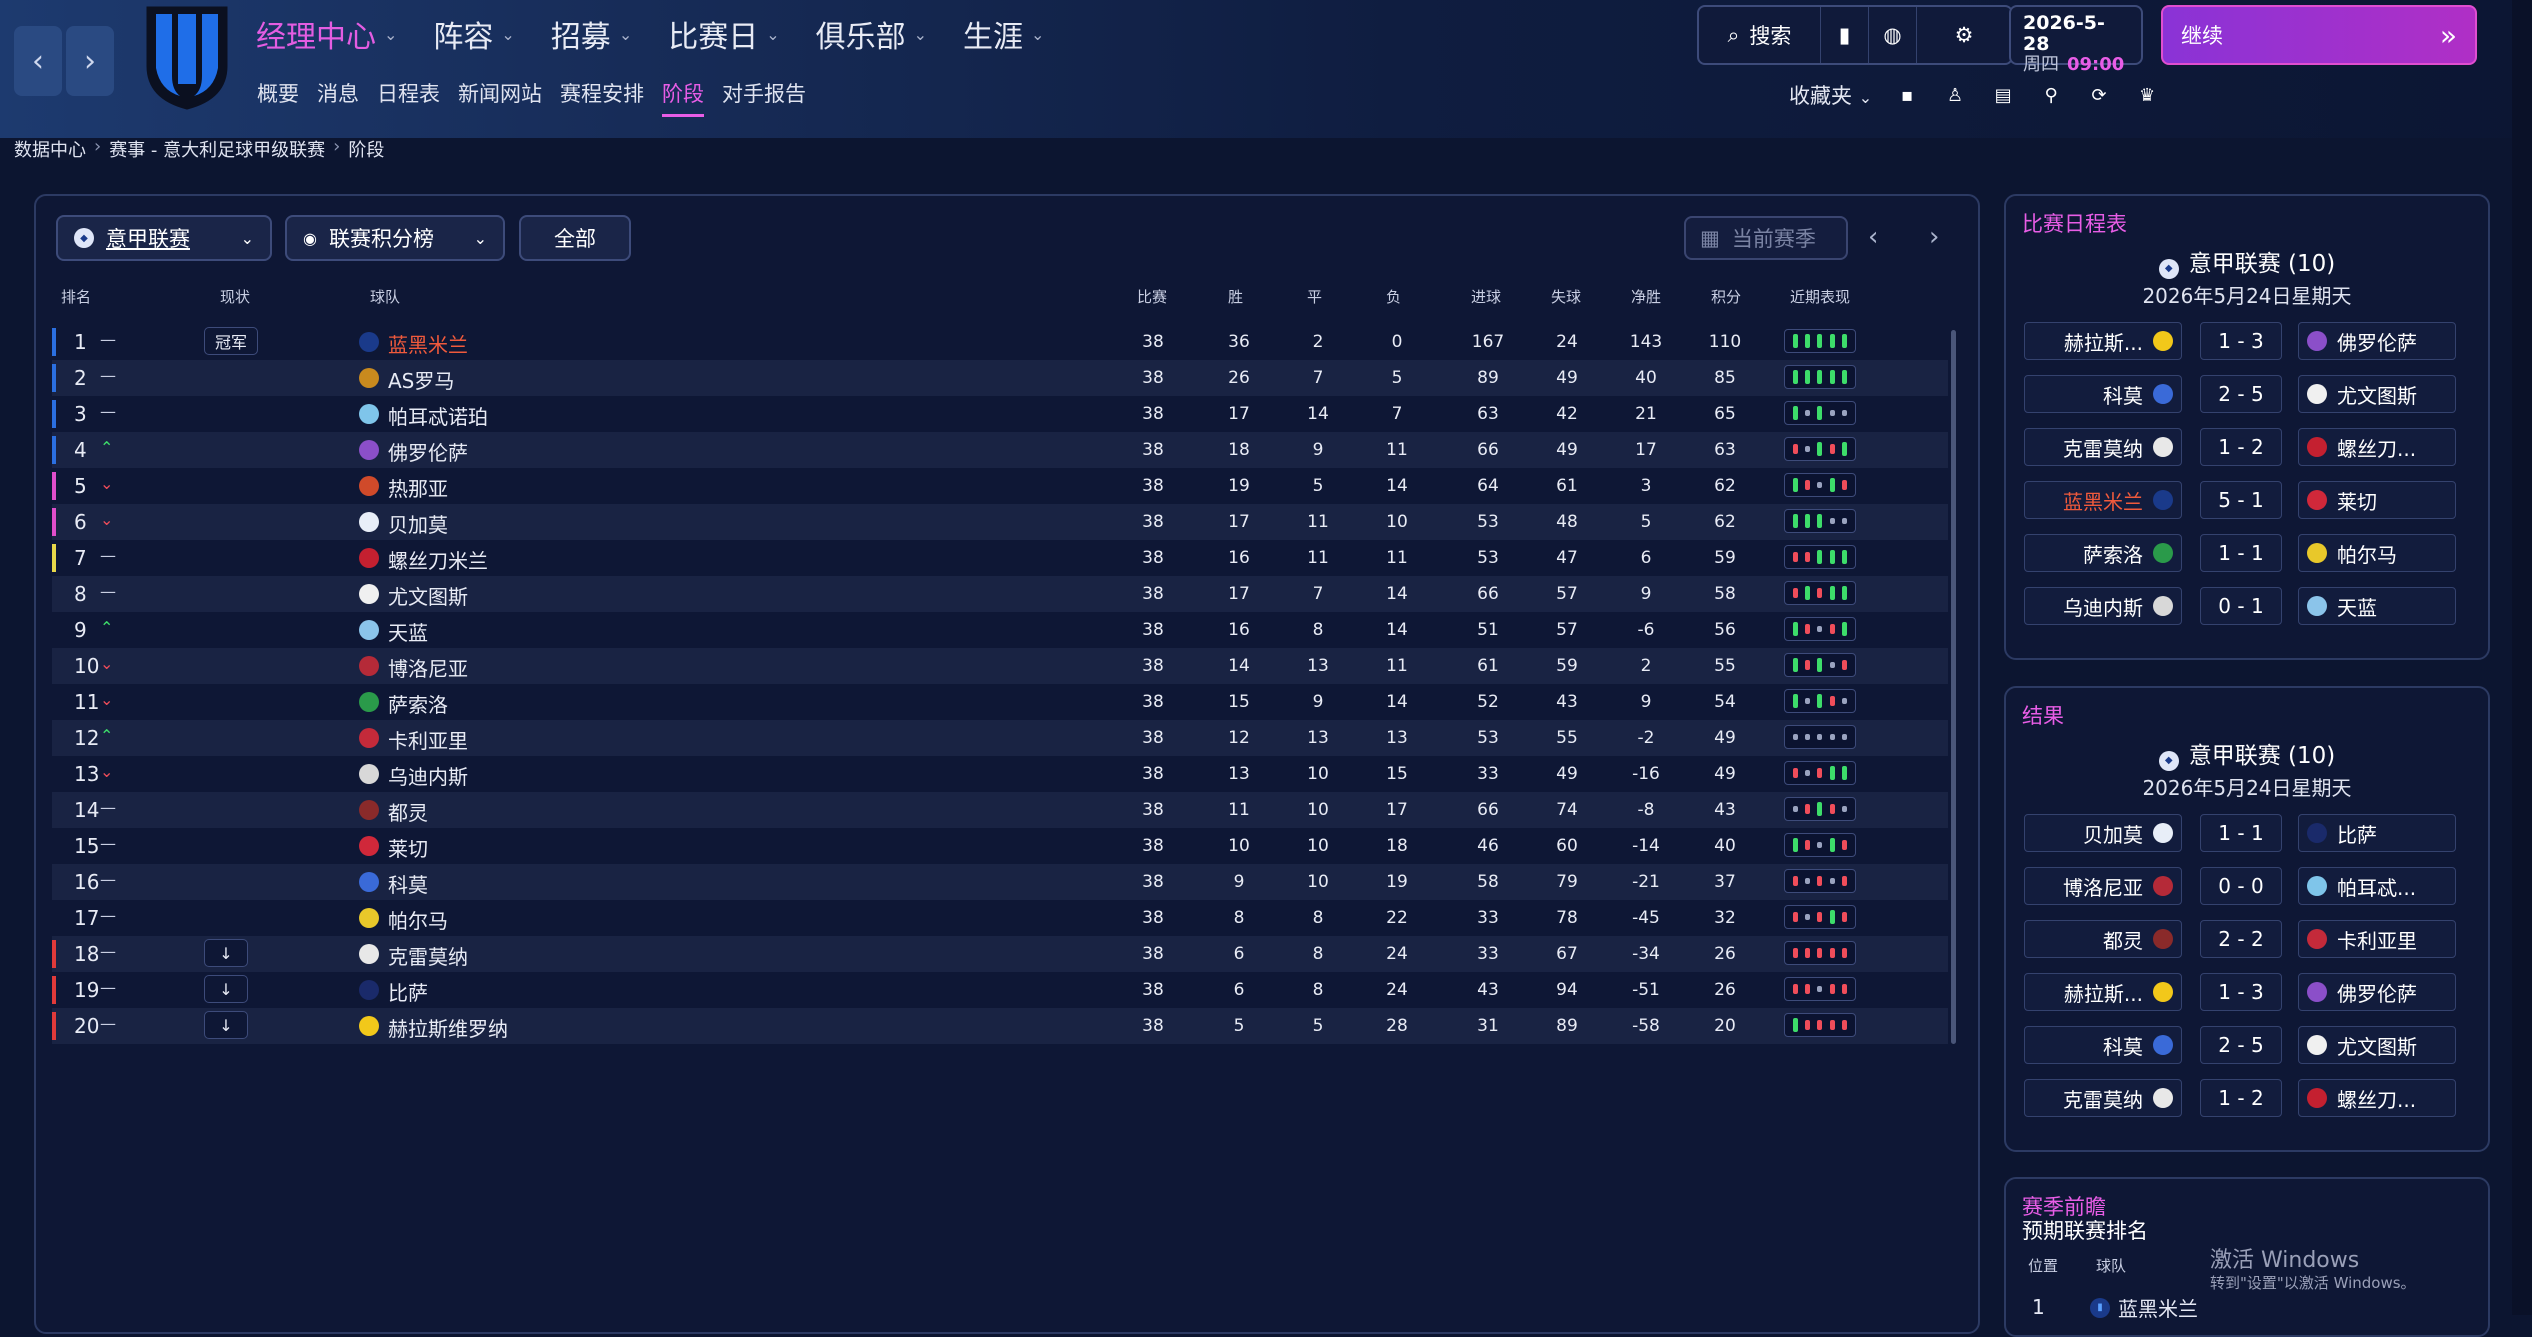 The width and height of the screenshot is (2532, 1337). What do you see at coordinates (438, 415) in the screenshot?
I see `team-name: 帕耳忒诺珀` at bounding box center [438, 415].